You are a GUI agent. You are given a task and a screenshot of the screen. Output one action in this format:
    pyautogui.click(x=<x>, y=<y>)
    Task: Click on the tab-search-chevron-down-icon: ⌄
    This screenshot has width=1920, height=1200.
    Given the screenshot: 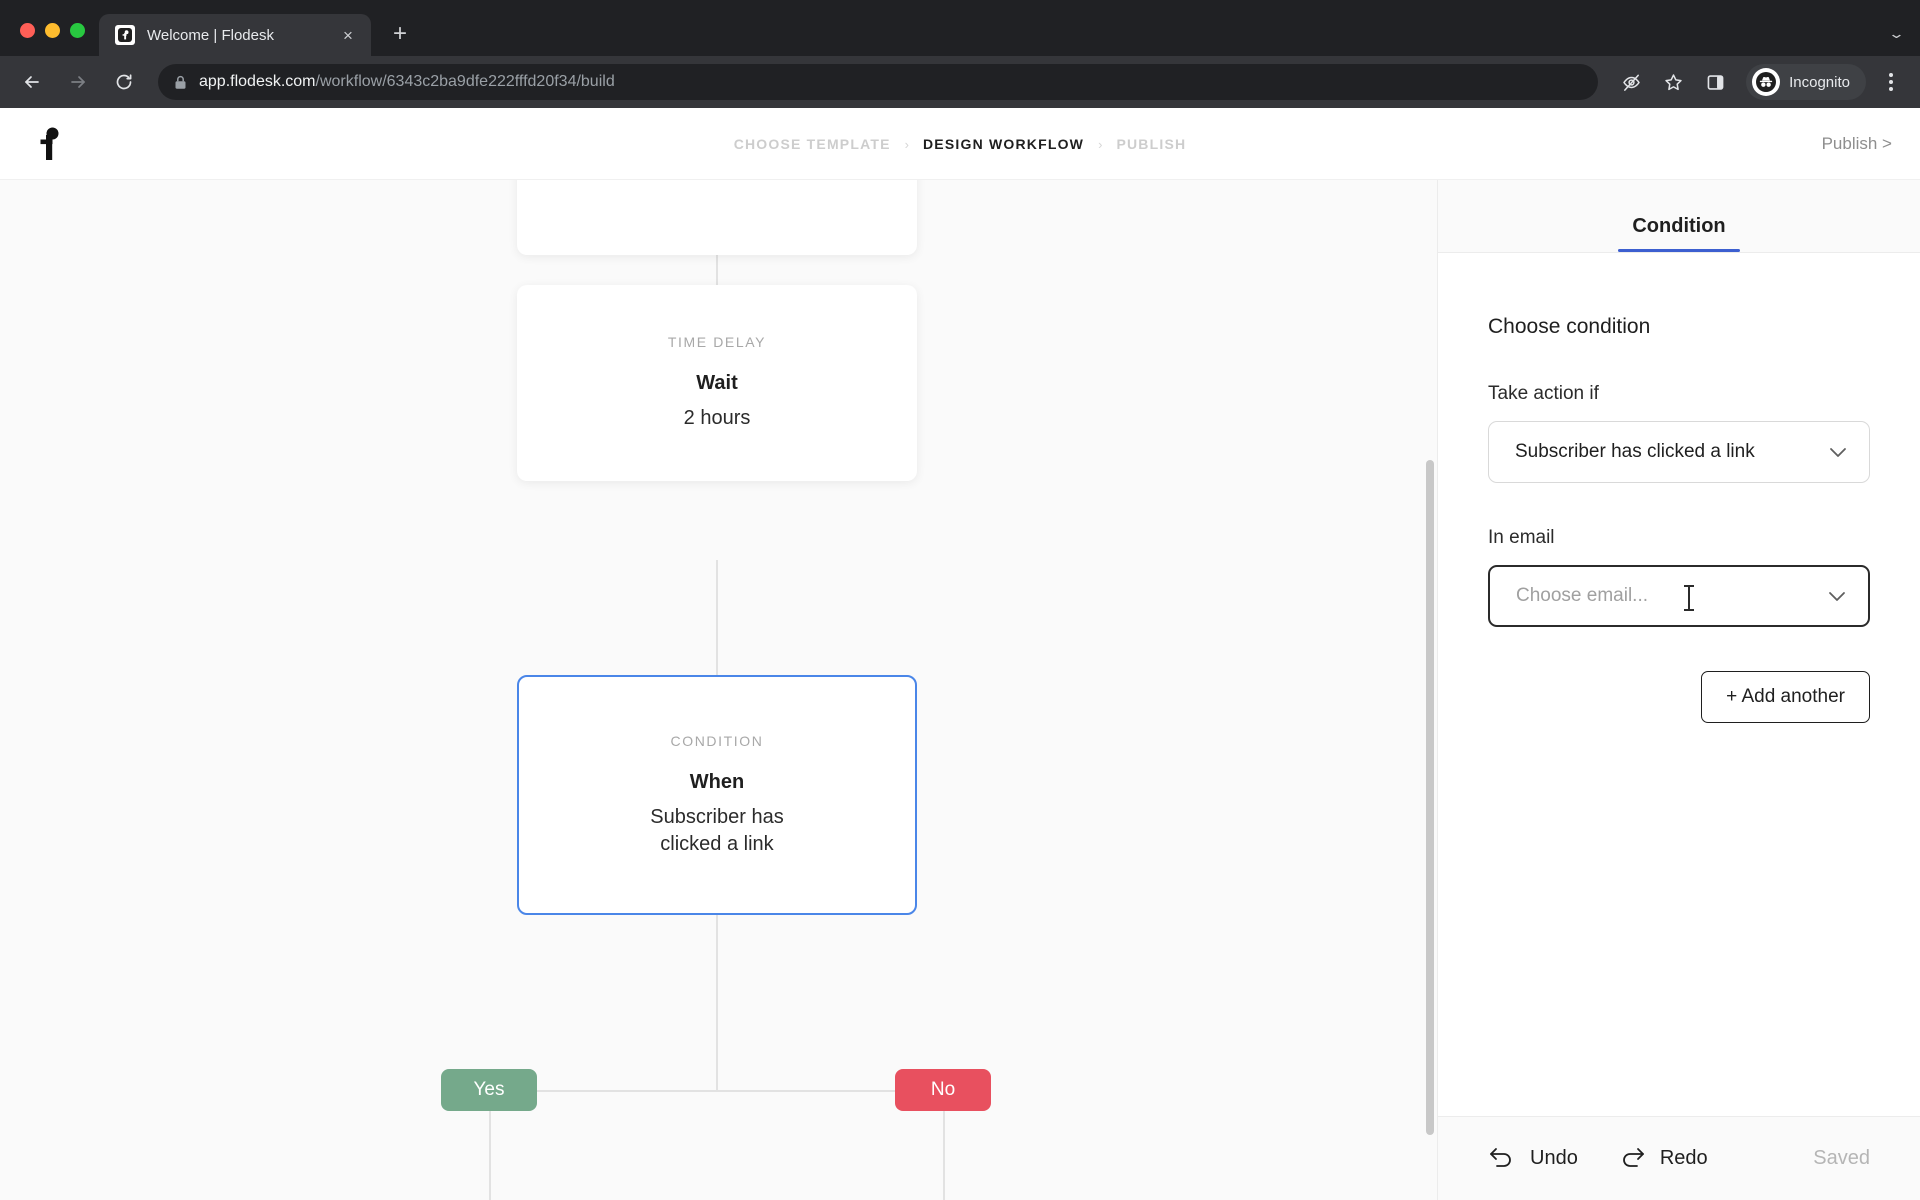 What is the action you would take?
    pyautogui.click(x=1896, y=34)
    